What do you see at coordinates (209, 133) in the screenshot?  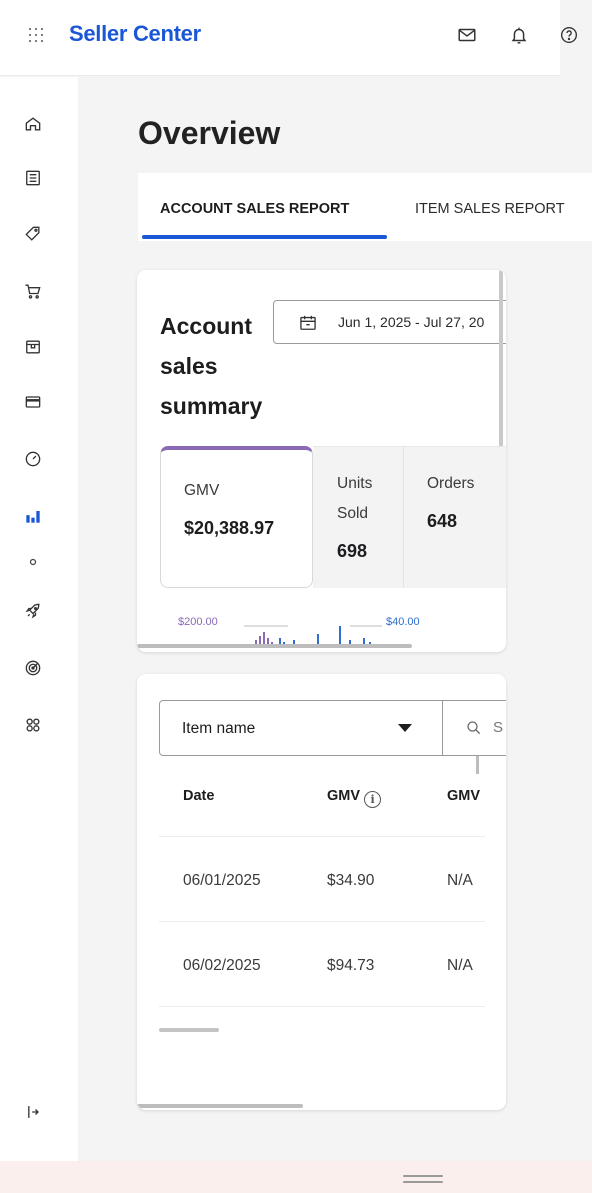 I see `page-title: Overview` at bounding box center [209, 133].